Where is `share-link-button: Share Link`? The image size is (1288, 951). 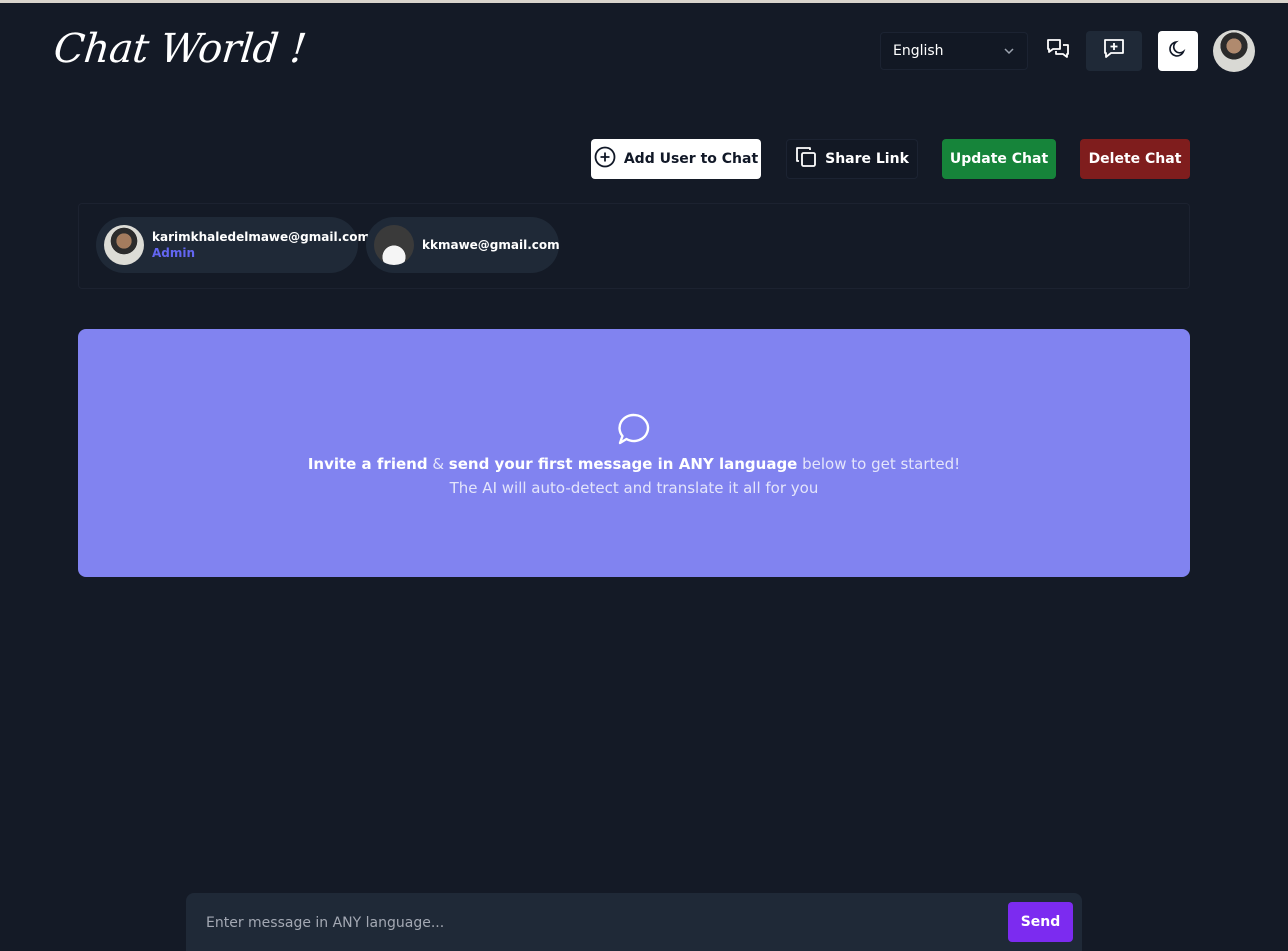 share-link-button: Share Link is located at coordinates (852, 159).